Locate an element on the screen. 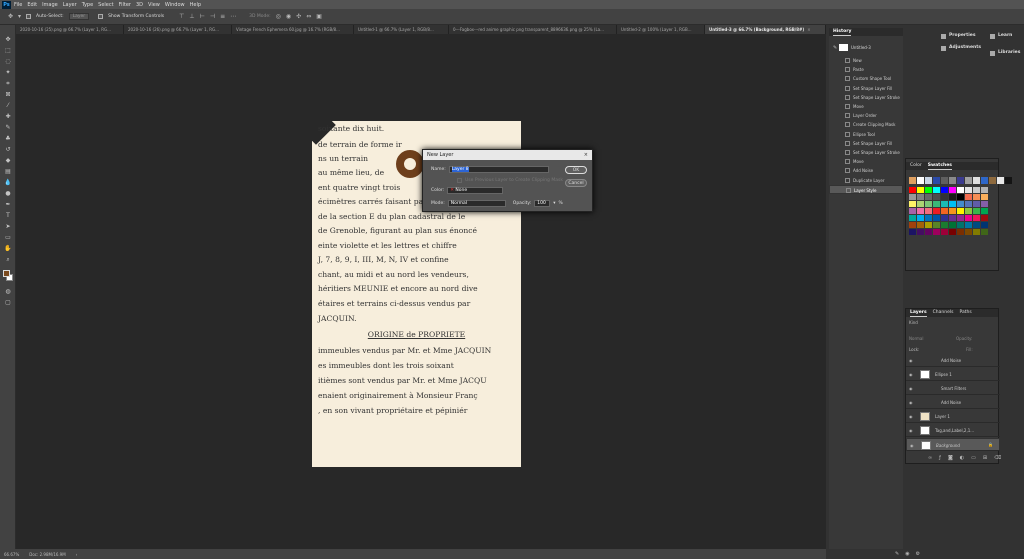 The image size is (1024, 559). gradient-tool-icon: ▤ is located at coordinates (8, 171).